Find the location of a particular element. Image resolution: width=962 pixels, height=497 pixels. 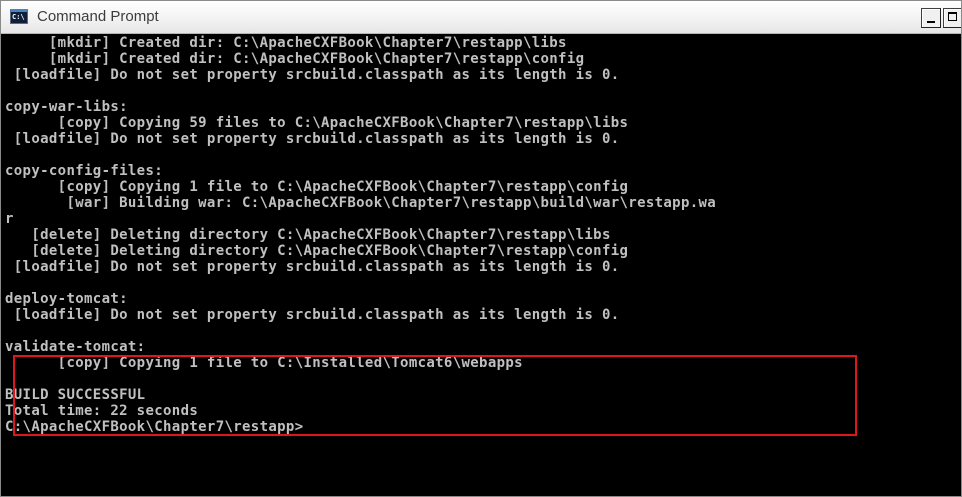

window-title: Command Prompt is located at coordinates (98, 16).